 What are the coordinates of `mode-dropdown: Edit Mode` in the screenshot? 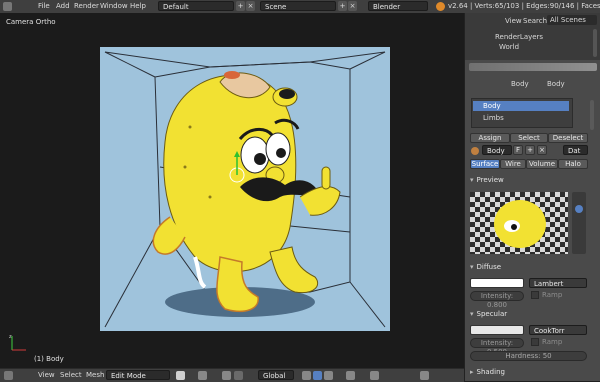 It's located at (138, 375).